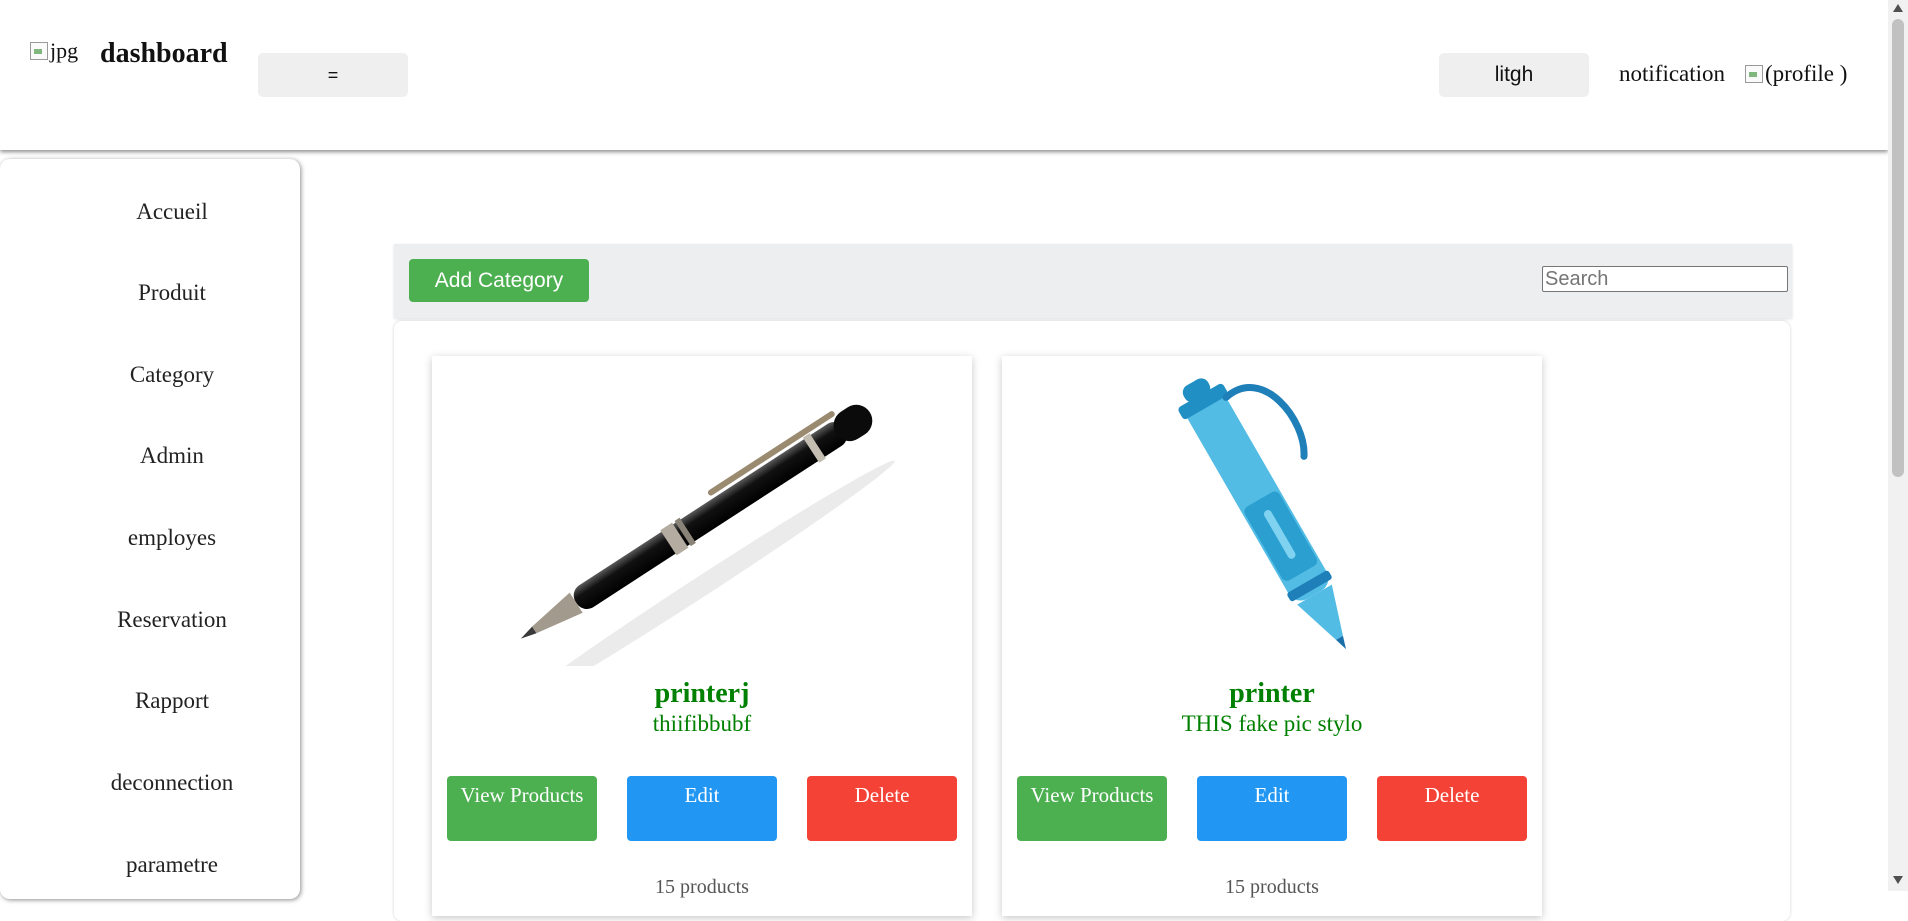 This screenshot has width=1908, height=921. Describe the element at coordinates (1672, 74) in the screenshot. I see `notification-link: notification` at that location.